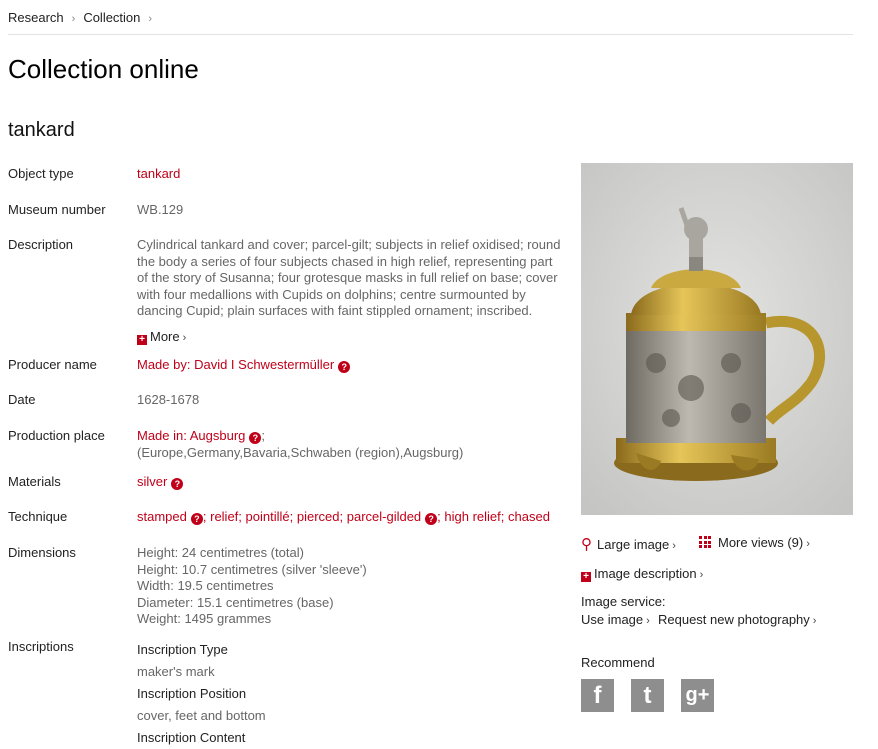 This screenshot has width=878, height=749. I want to click on field-label: Dimensions, so click(42, 552).